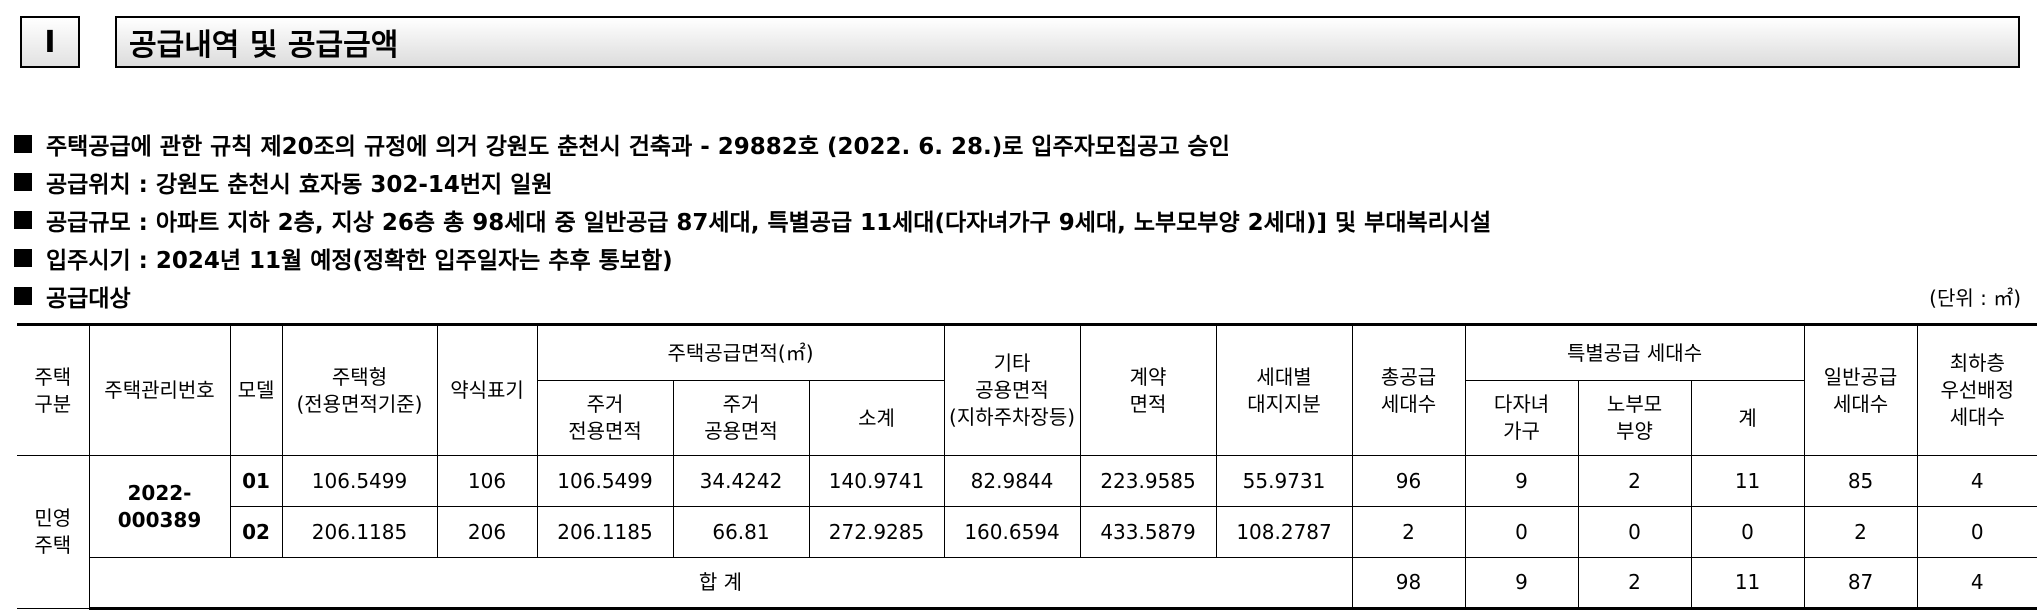 Image resolution: width=2043 pixels, height=616 pixels. What do you see at coordinates (1977, 389) in the screenshot?
I see `header-lowest-floor: 최하층 우선배정 세대수` at bounding box center [1977, 389].